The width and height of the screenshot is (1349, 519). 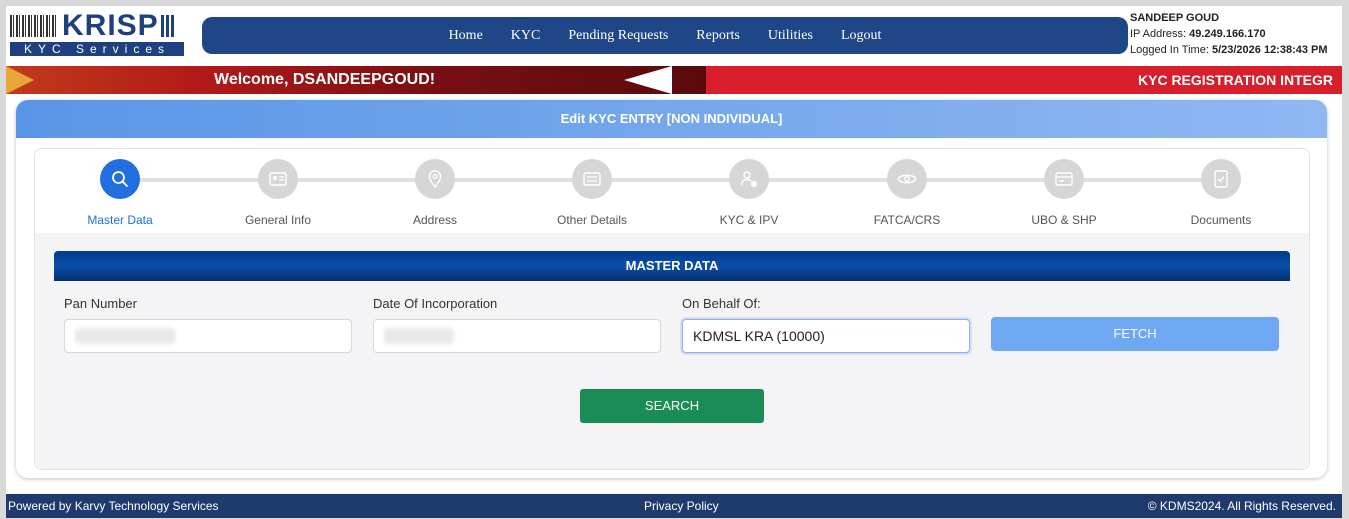 What do you see at coordinates (325, 79) in the screenshot?
I see `welcome-text: Welcome, DSANDEEPGOUD!` at bounding box center [325, 79].